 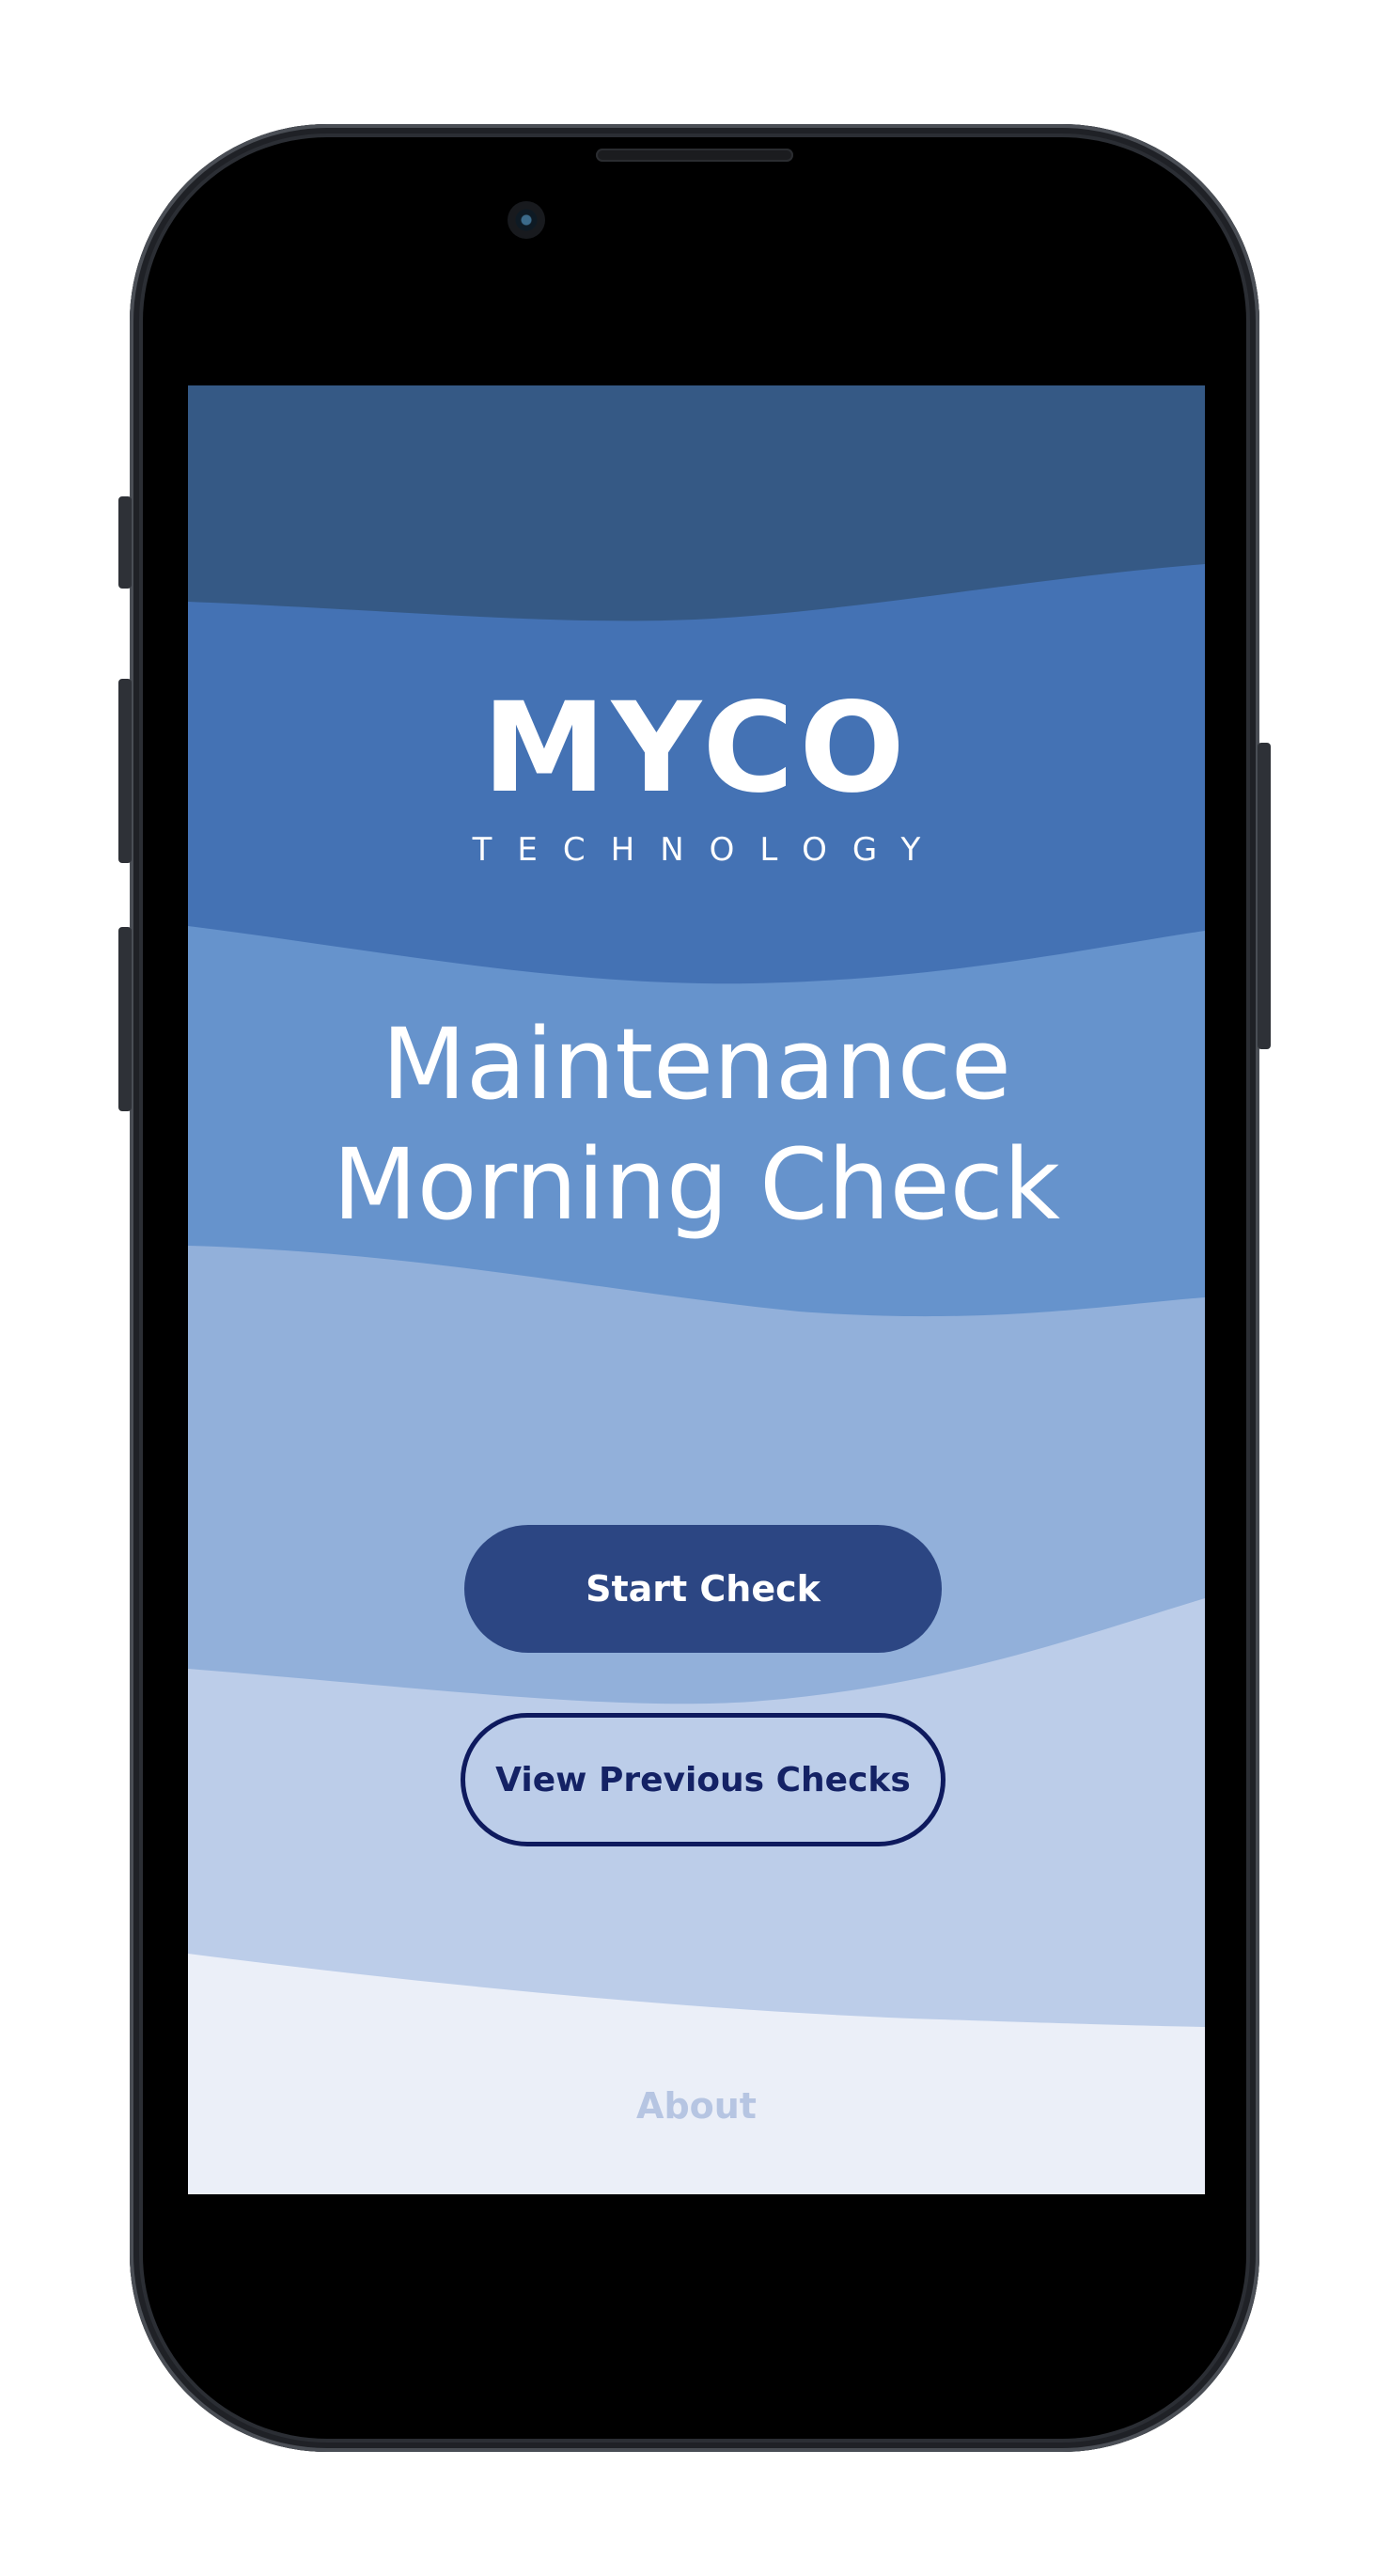 I want to click on volume-up-button, so click(x=125, y=771).